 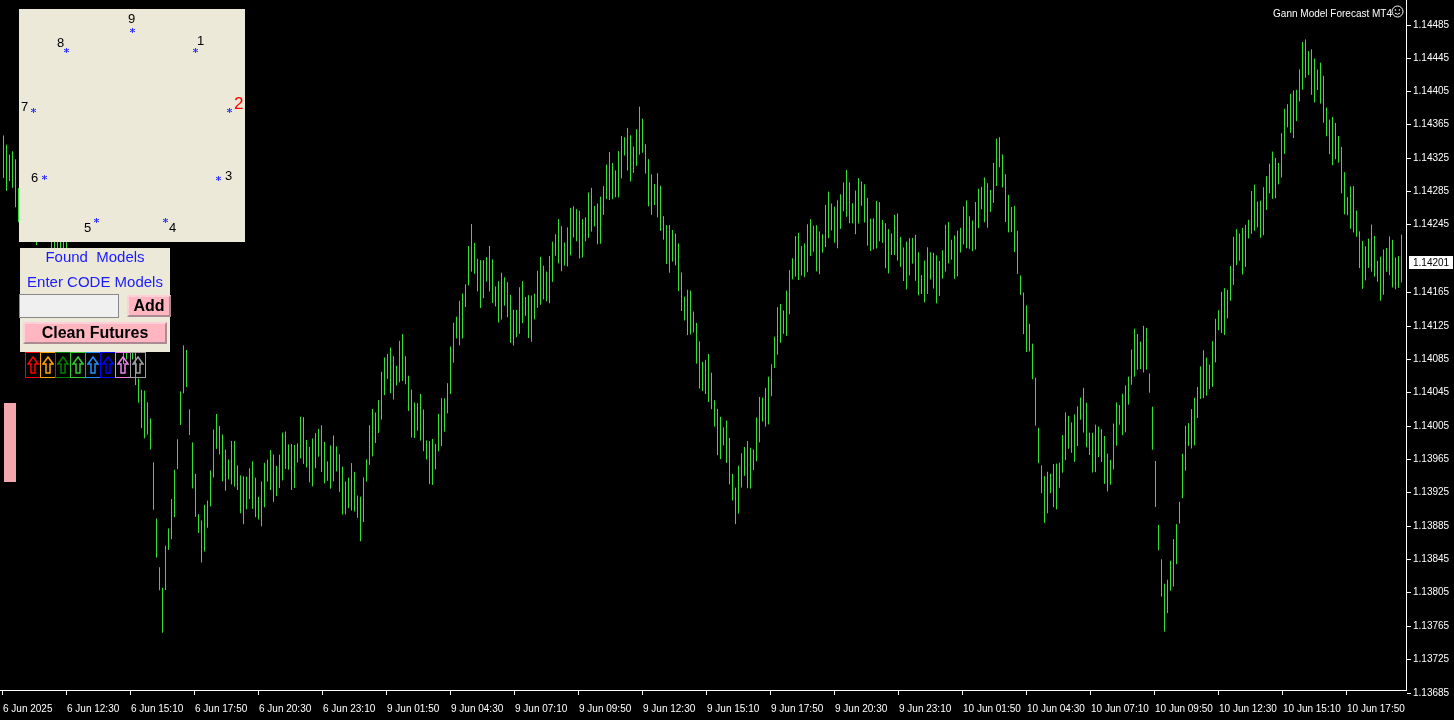 I want to click on dial-number: 4, so click(x=173, y=228).